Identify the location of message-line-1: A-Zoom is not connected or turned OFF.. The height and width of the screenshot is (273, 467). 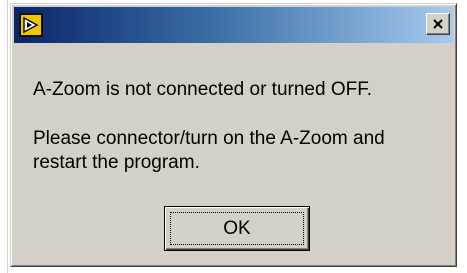
(202, 89).